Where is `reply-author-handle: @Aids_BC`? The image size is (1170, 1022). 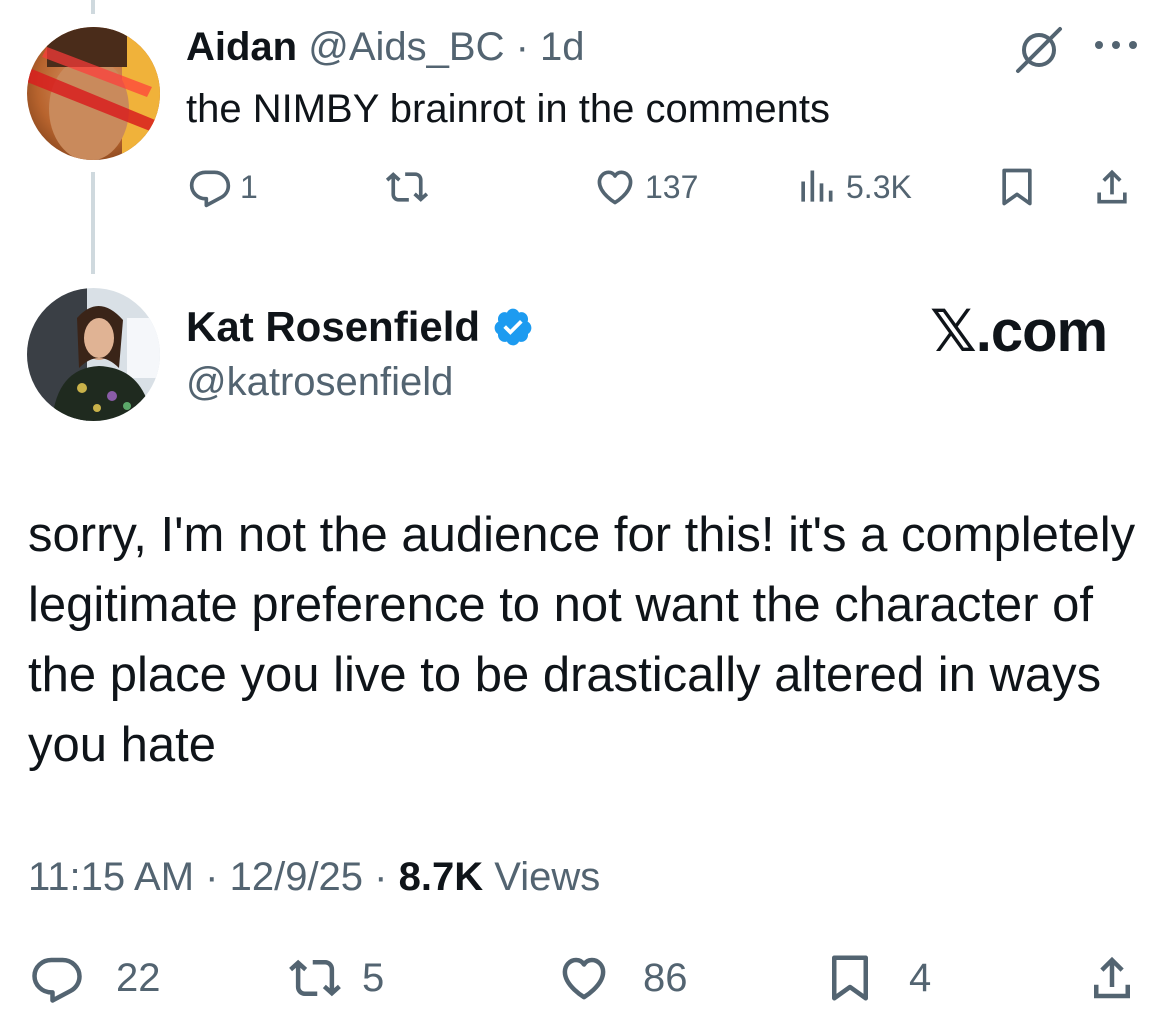
reply-author-handle: @Aids_BC is located at coordinates (406, 47).